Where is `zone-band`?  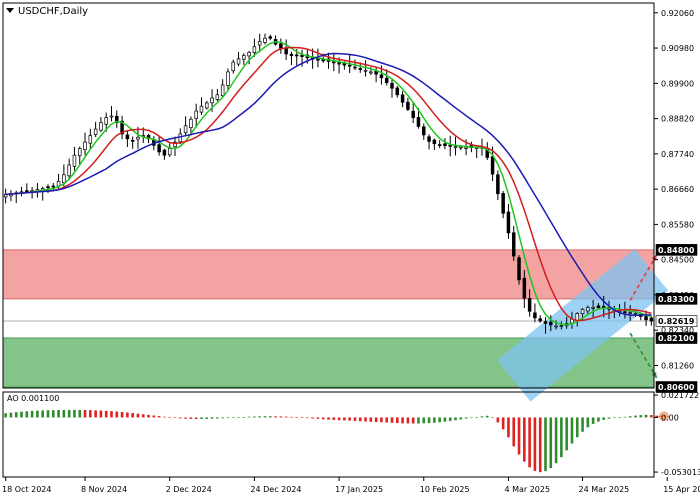
zone-band is located at coordinates (328, 274).